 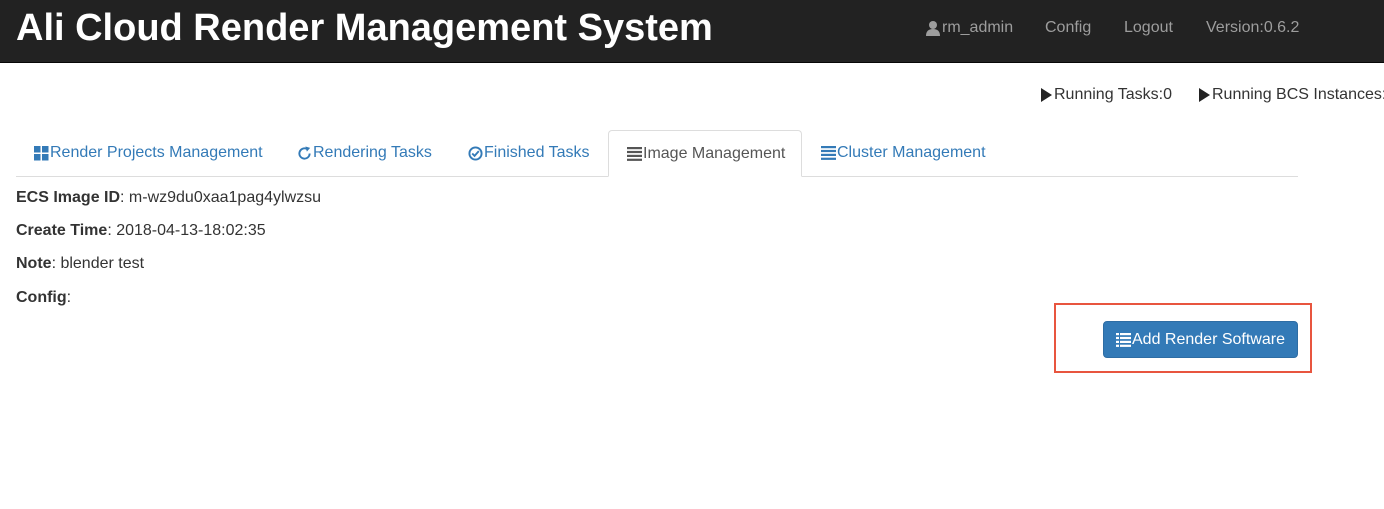 I want to click on tab-render-projects: Render Projects Management, so click(x=148, y=153).